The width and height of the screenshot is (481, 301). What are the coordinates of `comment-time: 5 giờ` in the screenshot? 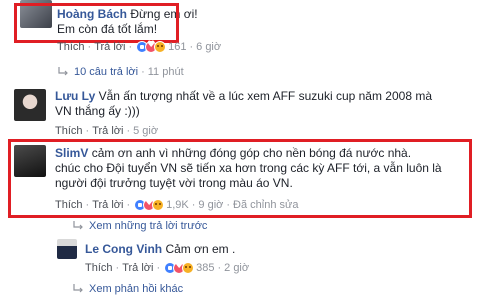 It's located at (145, 131).